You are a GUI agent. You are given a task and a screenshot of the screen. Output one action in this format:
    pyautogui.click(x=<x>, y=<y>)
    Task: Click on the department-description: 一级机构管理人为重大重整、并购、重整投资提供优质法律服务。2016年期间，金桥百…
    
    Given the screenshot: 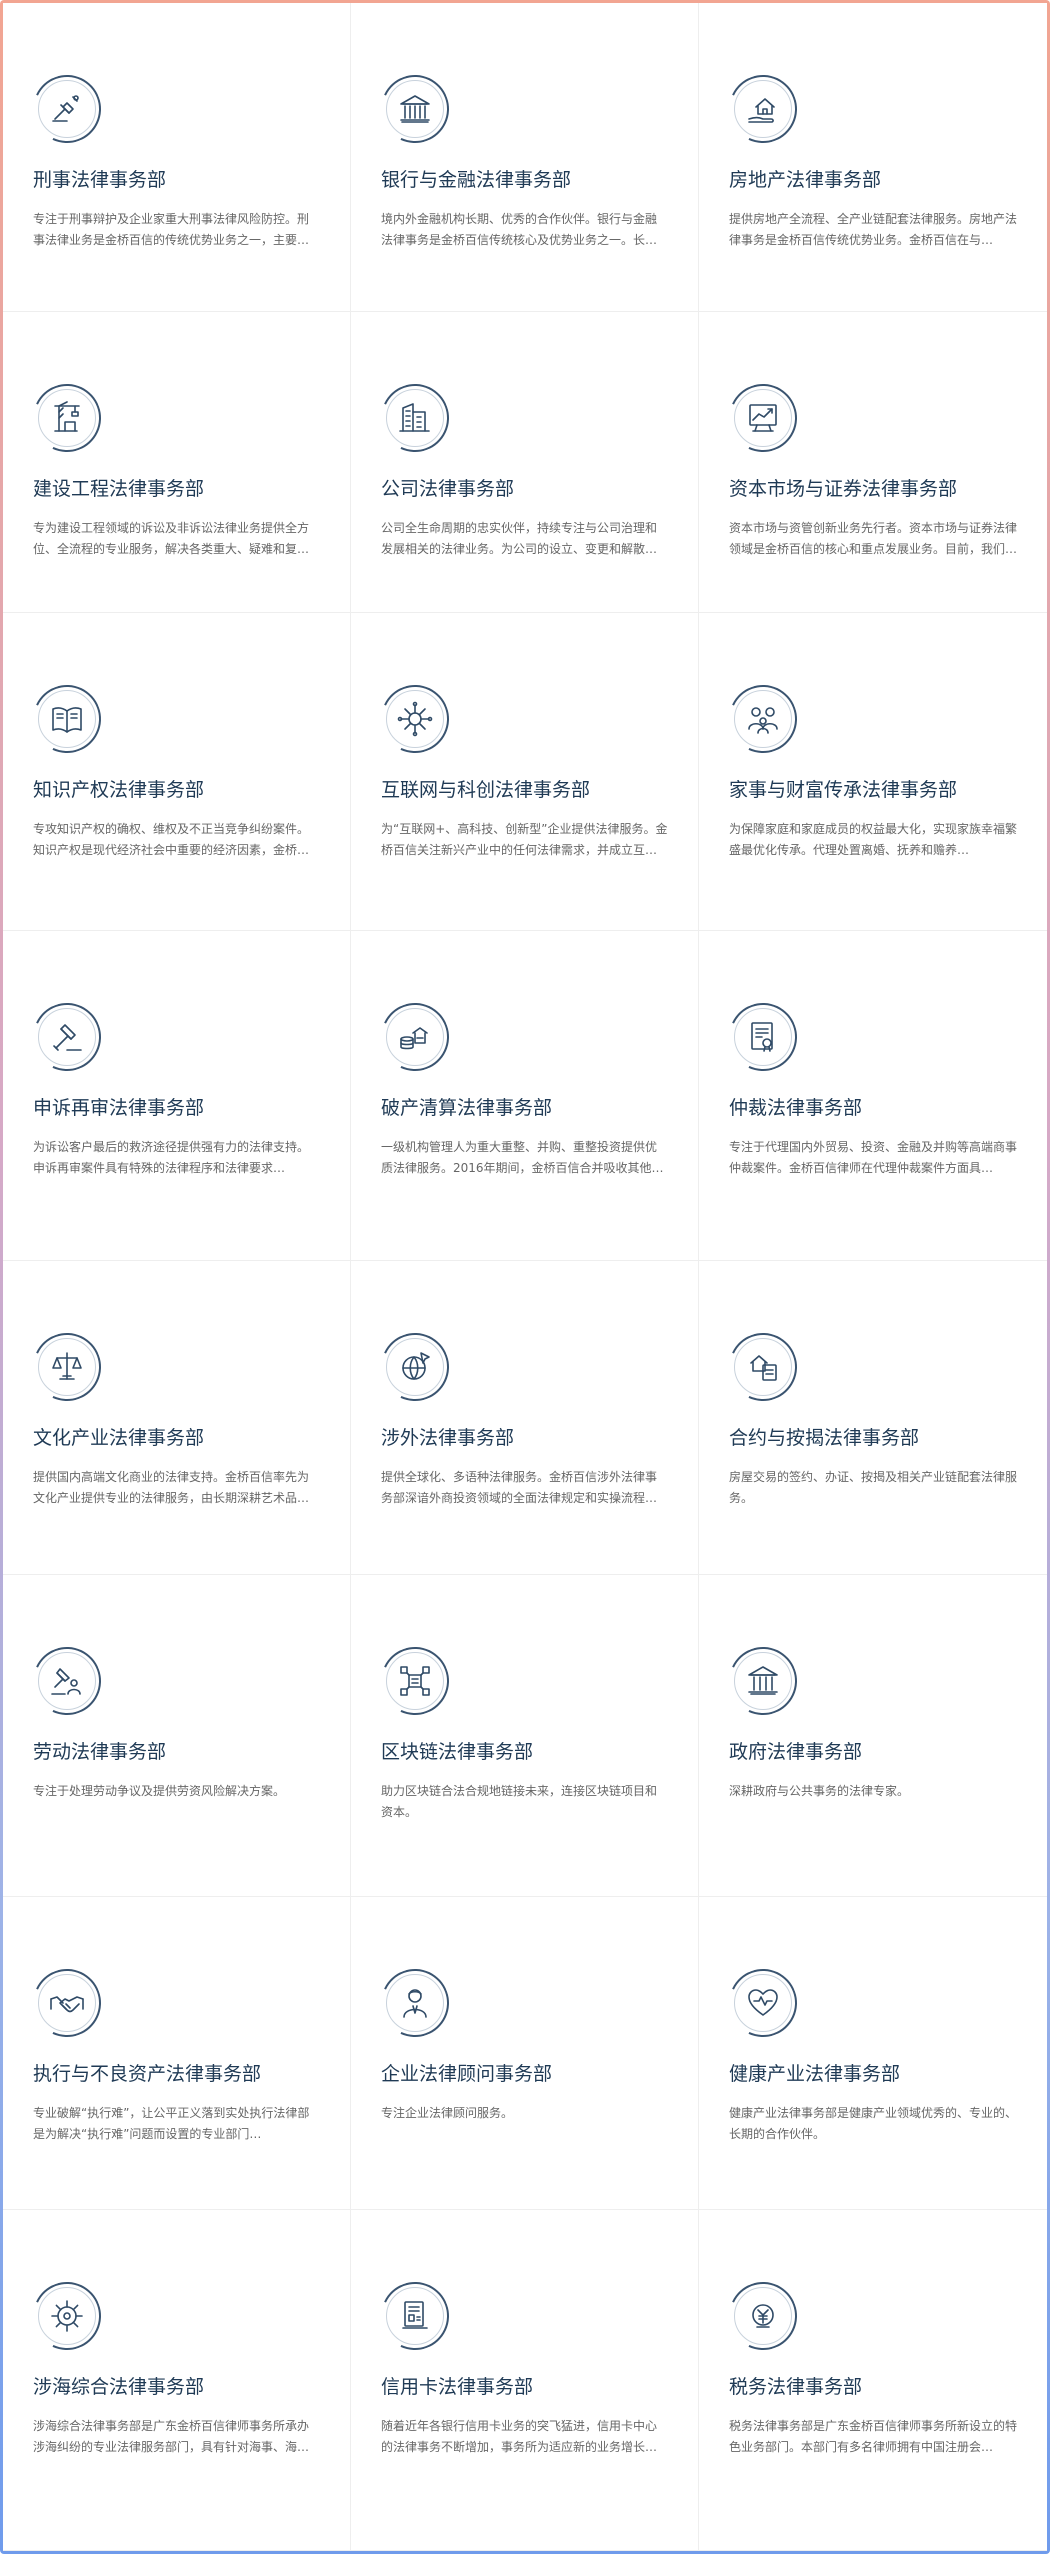 What is the action you would take?
    pyautogui.click(x=522, y=1157)
    